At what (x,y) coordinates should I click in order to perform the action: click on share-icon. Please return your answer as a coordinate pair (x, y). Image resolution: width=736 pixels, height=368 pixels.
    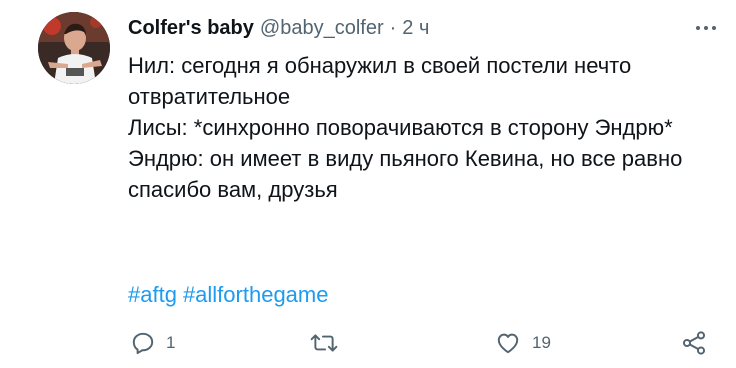
    Looking at the image, I should click on (694, 343).